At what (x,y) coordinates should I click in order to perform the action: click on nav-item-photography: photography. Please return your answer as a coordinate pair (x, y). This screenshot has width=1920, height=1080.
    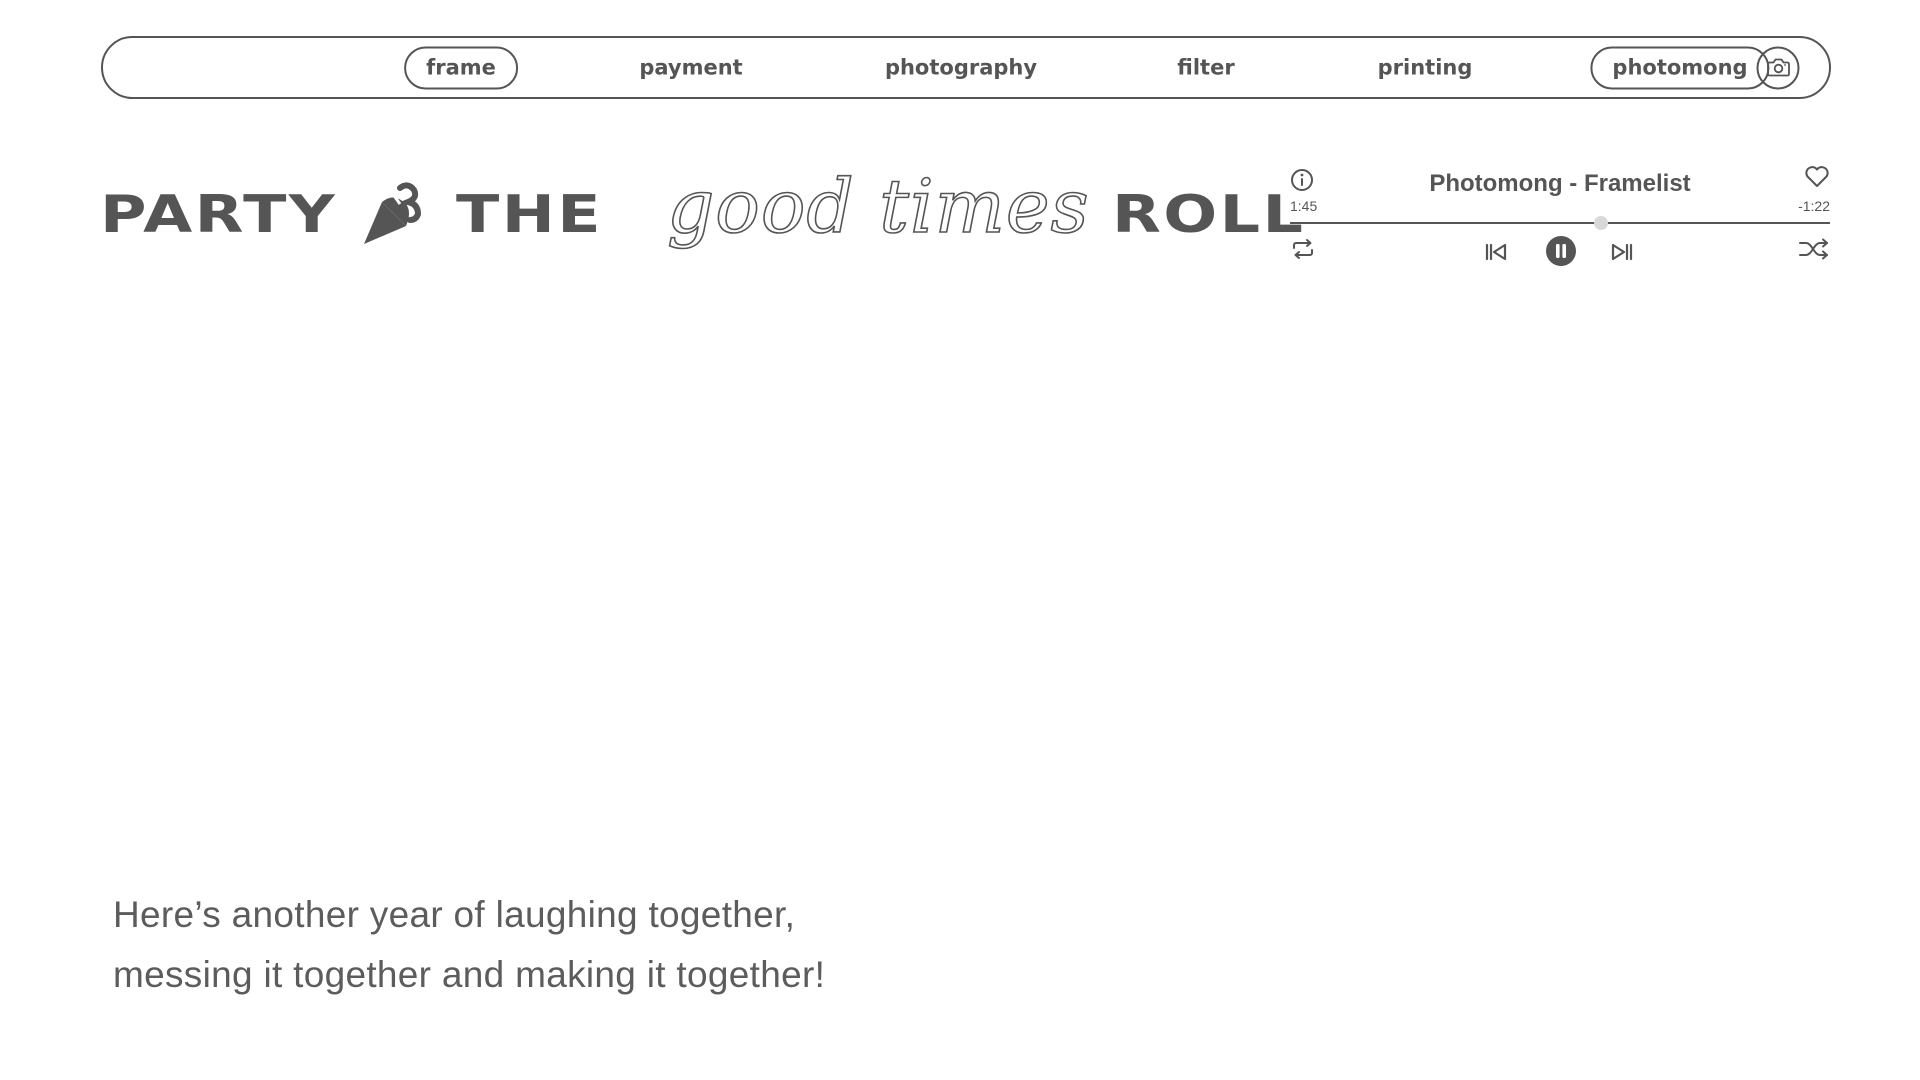
    Looking at the image, I should click on (961, 67).